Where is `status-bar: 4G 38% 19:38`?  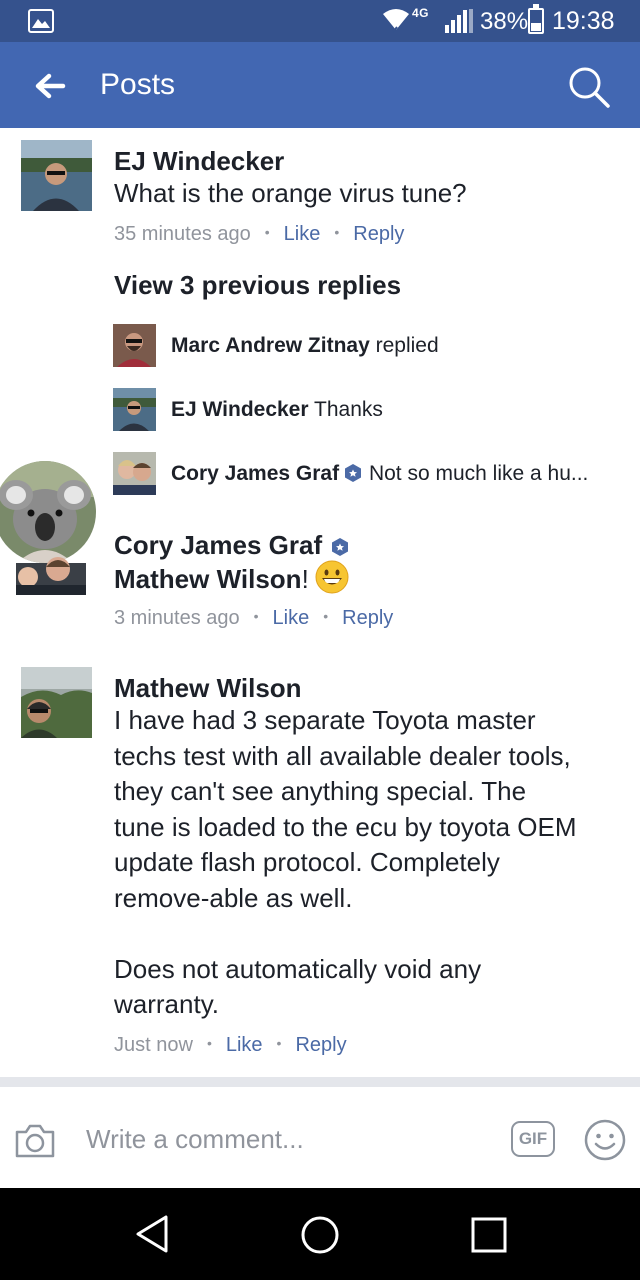
status-bar: 4G 38% 19:38 is located at coordinates (320, 21).